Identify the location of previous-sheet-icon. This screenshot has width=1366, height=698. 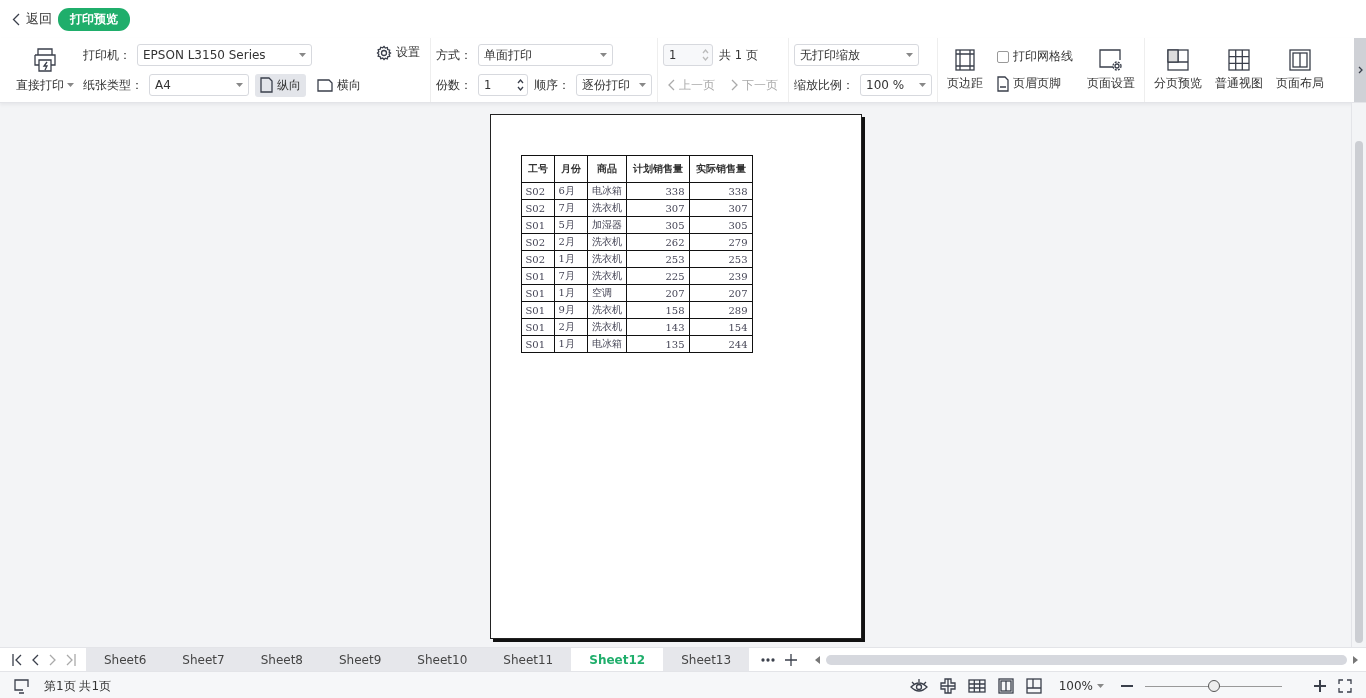
(35, 659).